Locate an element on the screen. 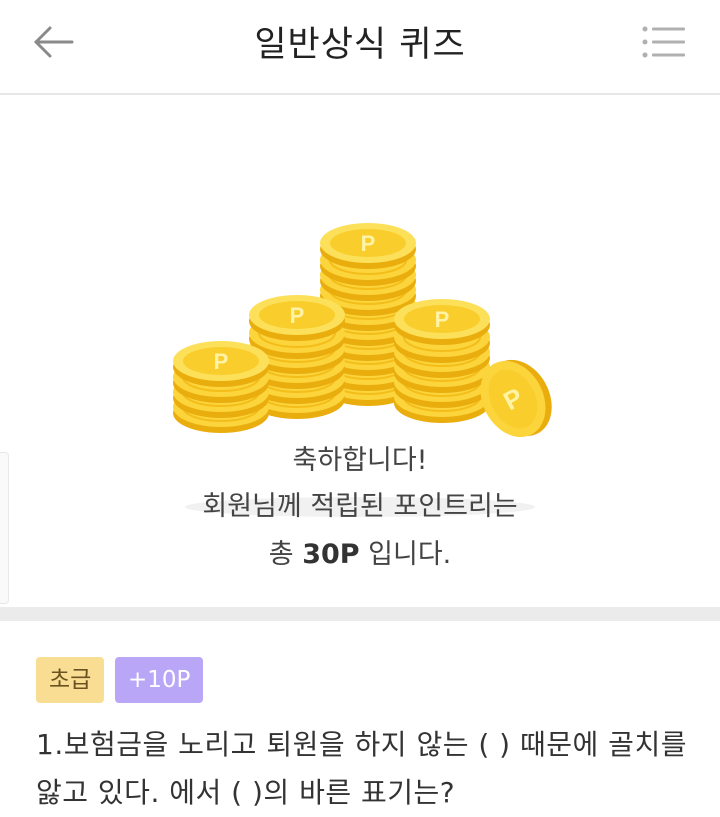  points-badge: +10P is located at coordinates (159, 680).